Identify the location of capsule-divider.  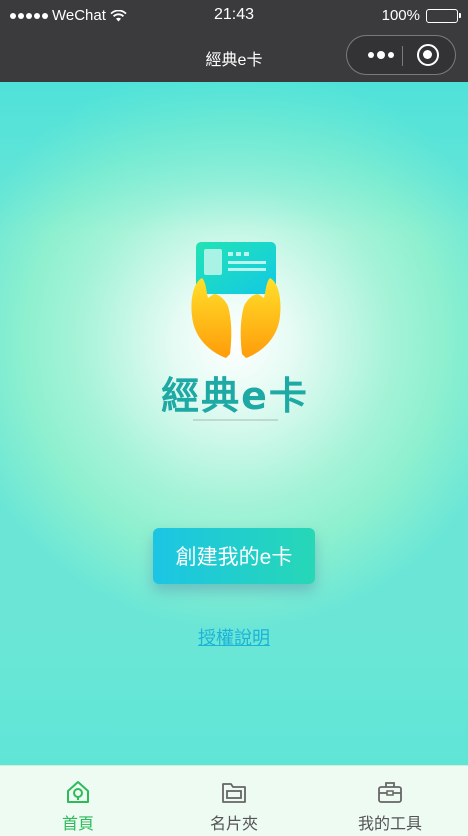
(402, 56).